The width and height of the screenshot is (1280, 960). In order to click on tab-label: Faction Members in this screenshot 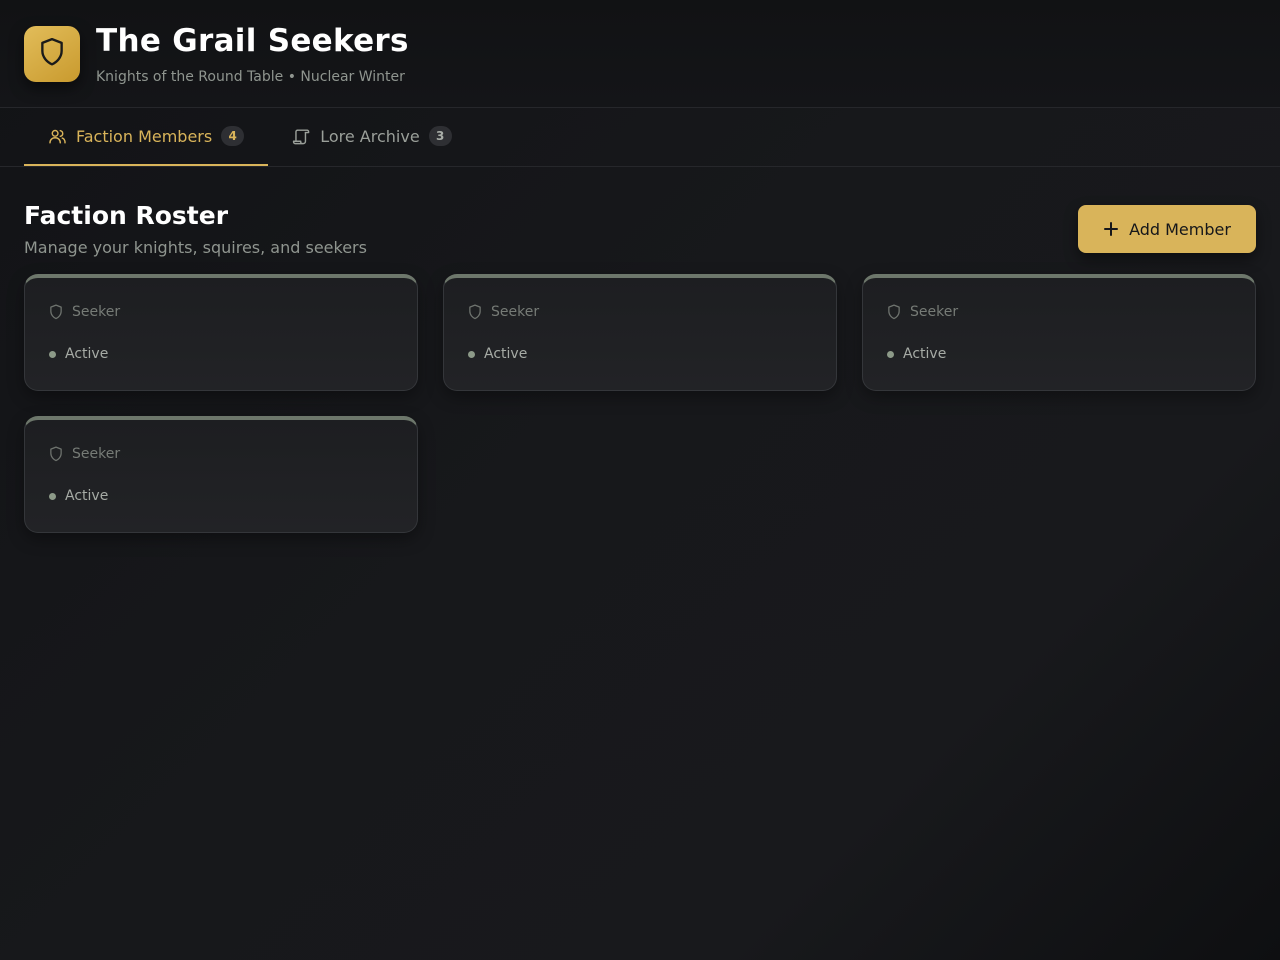, I will do `click(144, 136)`.